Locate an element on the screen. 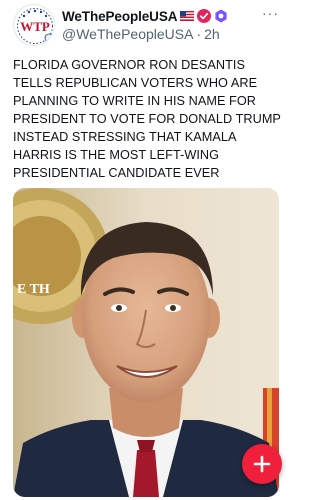  svg-text: WTP is located at coordinates (35, 26).